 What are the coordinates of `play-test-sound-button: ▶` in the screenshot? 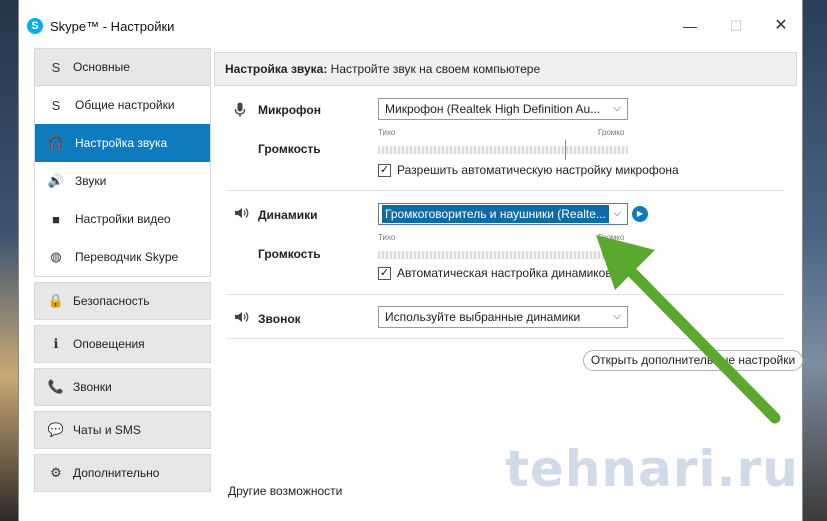 It's located at (640, 214).